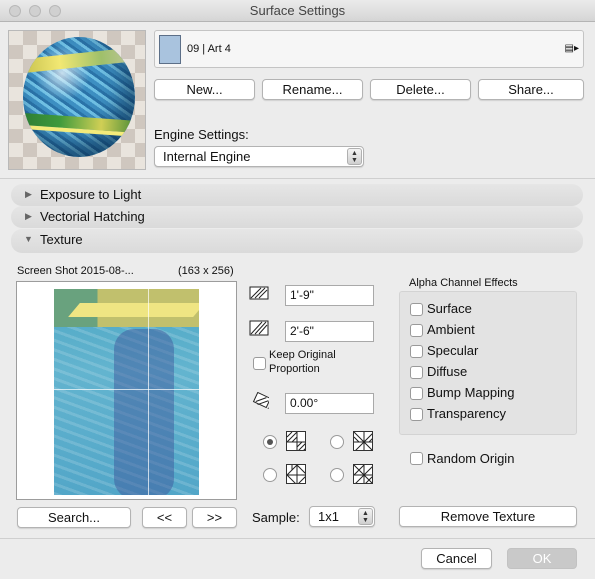  Describe the element at coordinates (170, 49) in the screenshot. I see `material-swatch` at that location.